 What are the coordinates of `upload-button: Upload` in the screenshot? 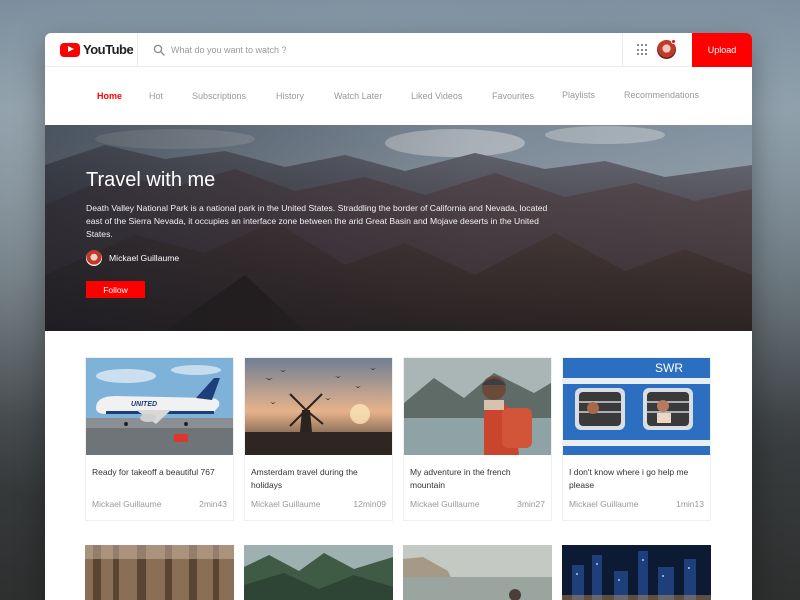 It's located at (722, 50).